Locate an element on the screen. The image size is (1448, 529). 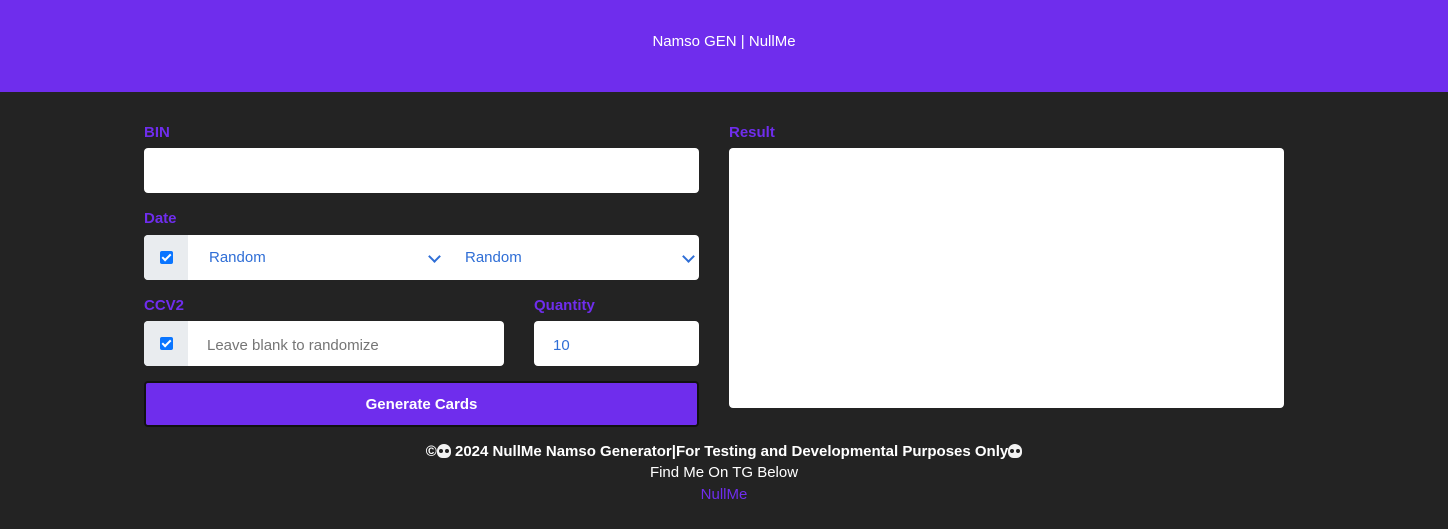
ccv-checkbox-cell is located at coordinates (166, 343).